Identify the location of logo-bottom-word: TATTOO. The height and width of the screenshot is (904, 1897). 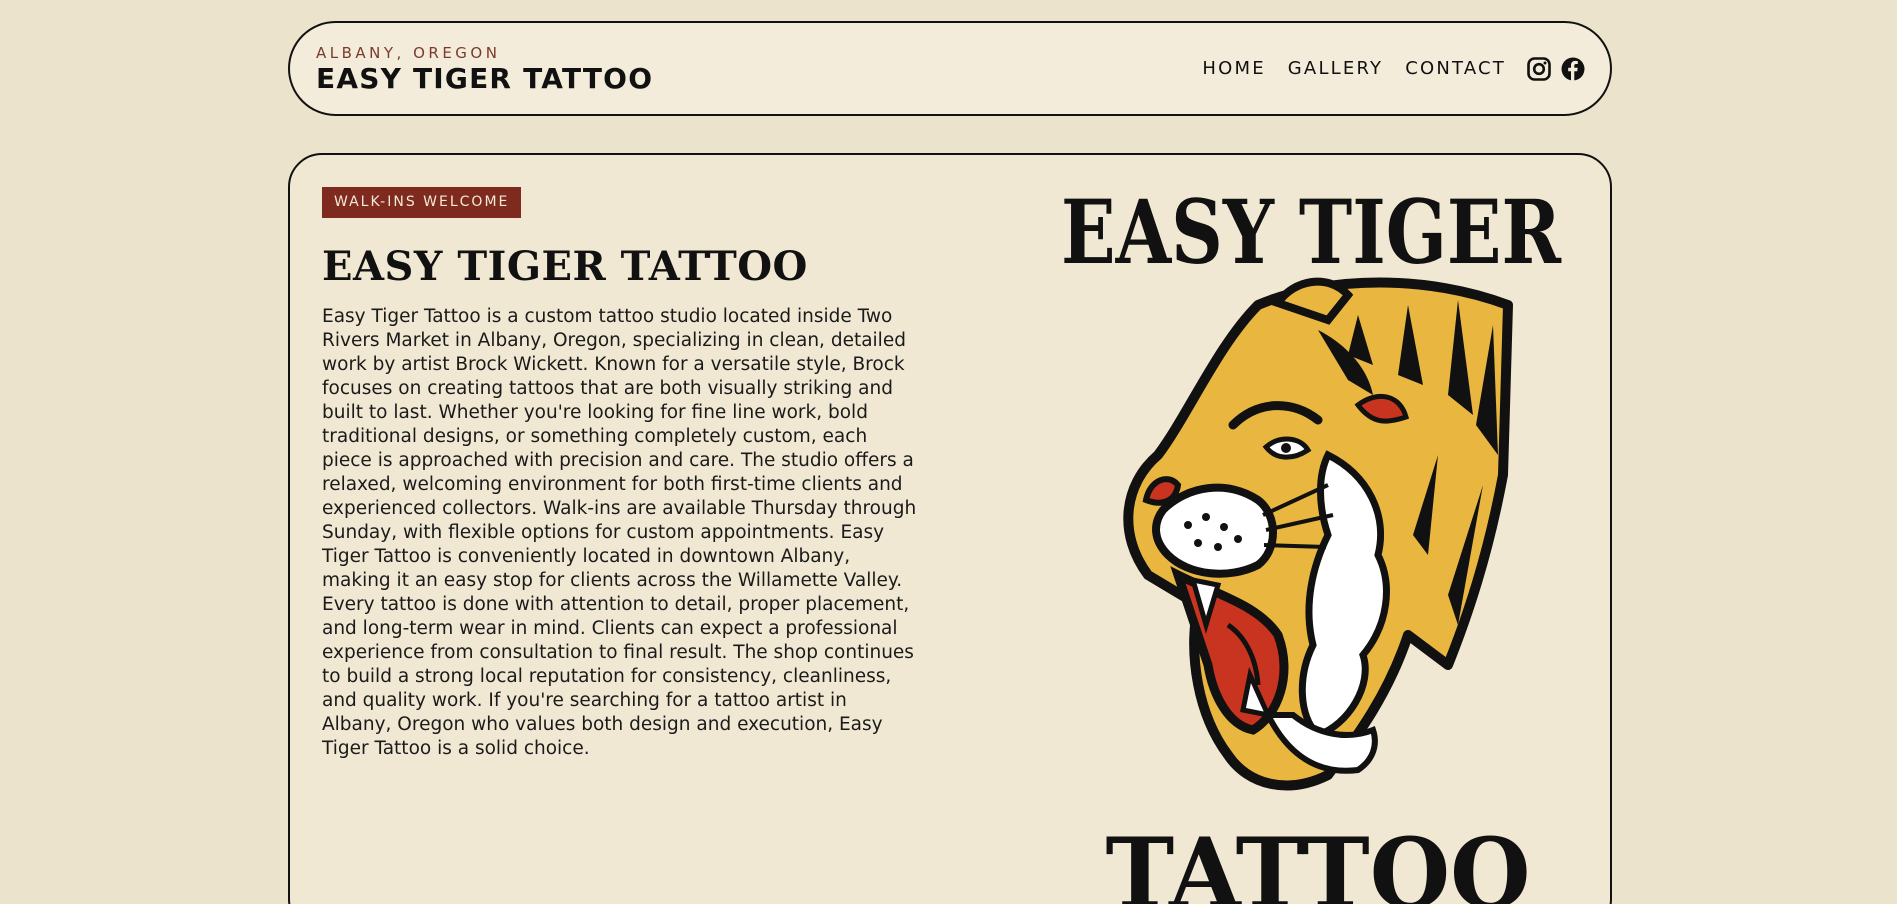
(1318, 860).